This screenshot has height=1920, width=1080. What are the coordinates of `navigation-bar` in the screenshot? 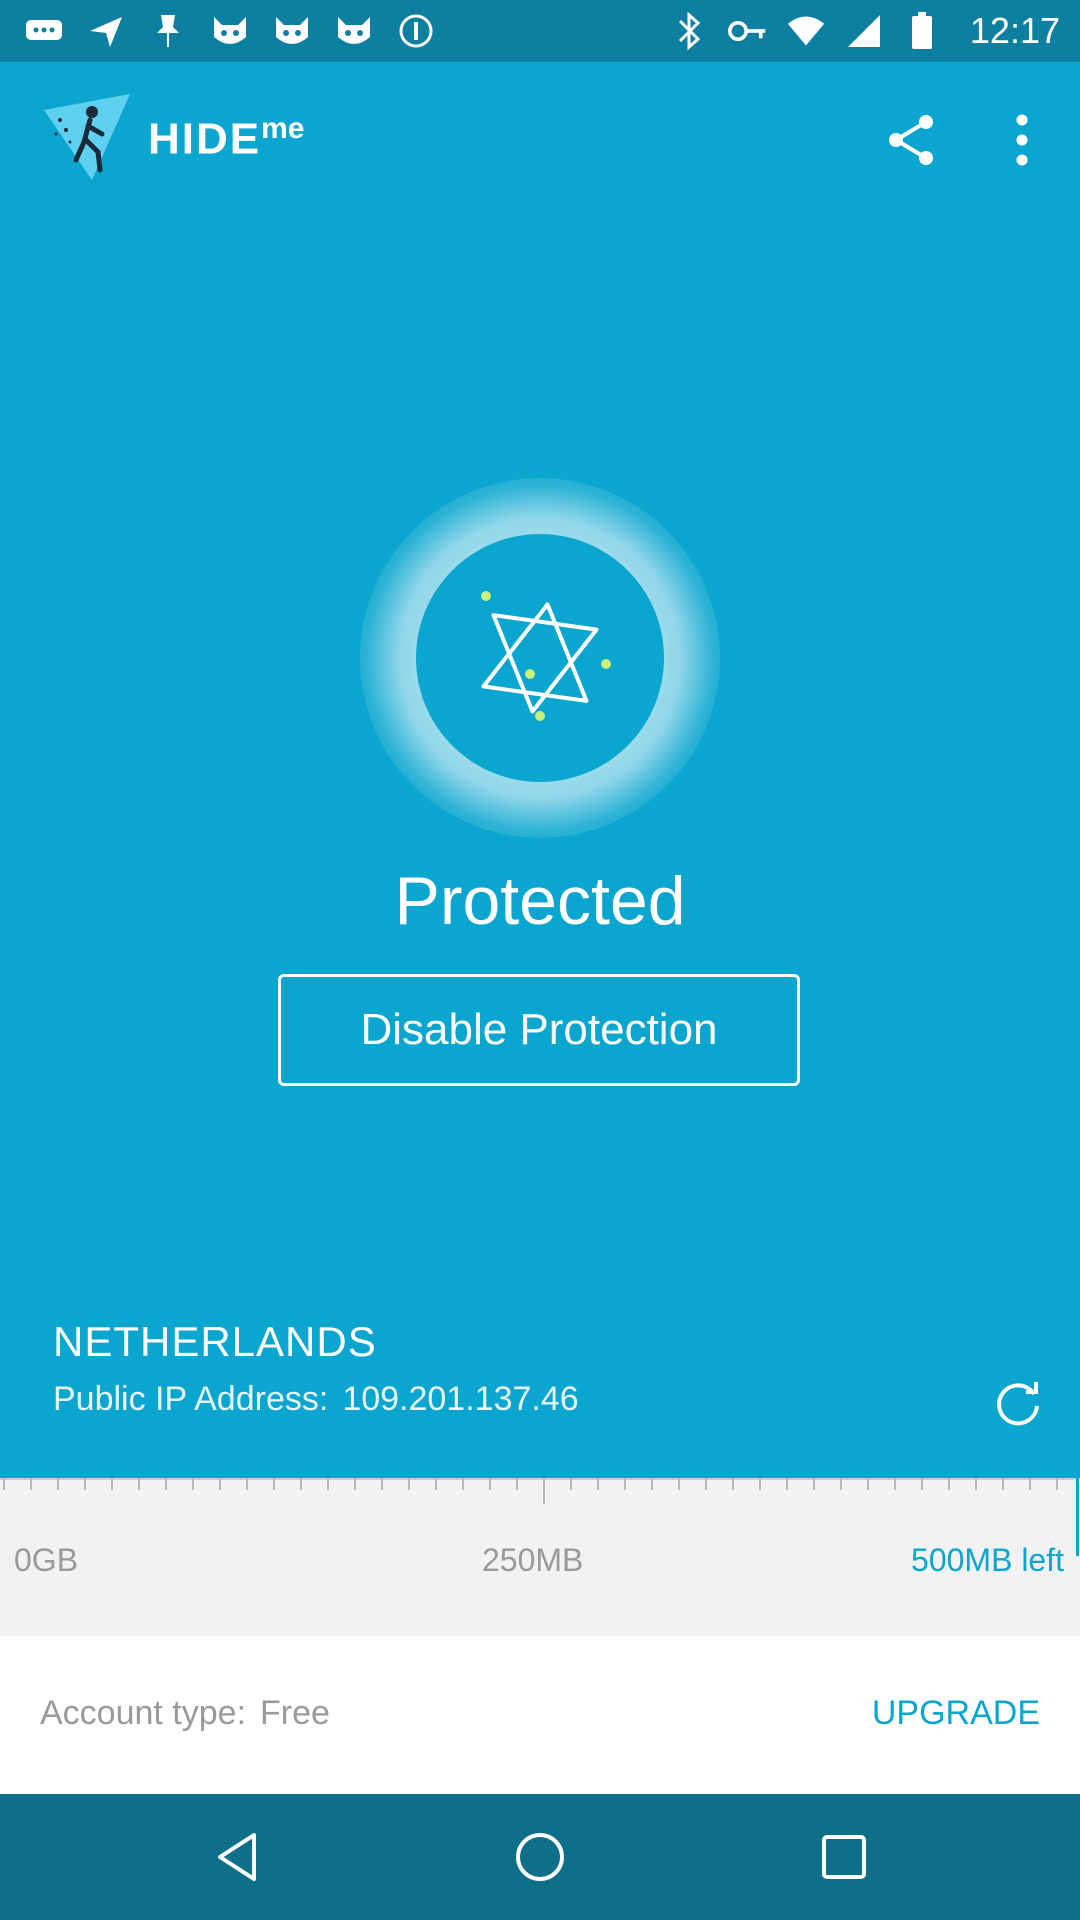 It's located at (540, 1857).